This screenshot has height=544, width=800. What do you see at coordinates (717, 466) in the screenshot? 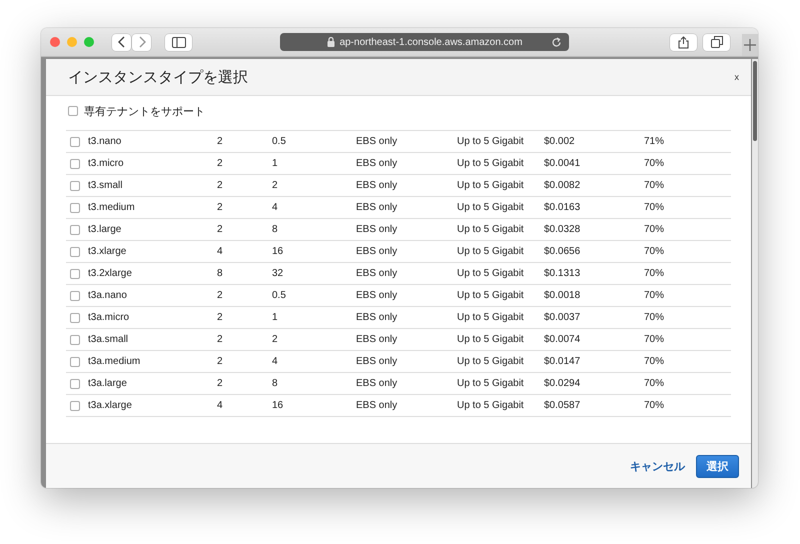
I see `select-button: 選択` at bounding box center [717, 466].